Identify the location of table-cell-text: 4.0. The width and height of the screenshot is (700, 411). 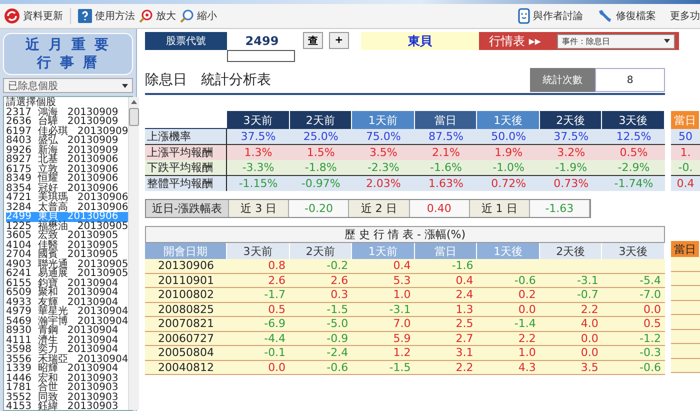
(590, 323).